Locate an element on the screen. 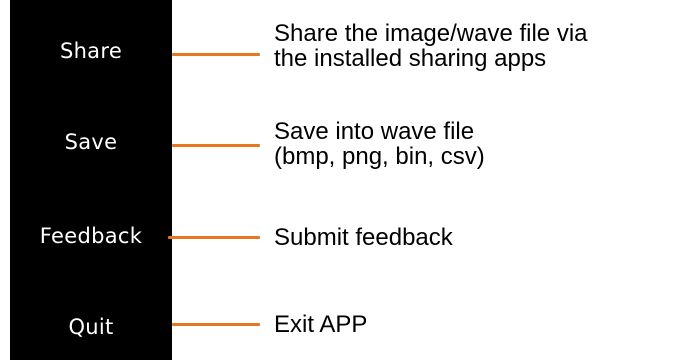 The width and height of the screenshot is (691, 360). feedback-leader-line is located at coordinates (214, 237).